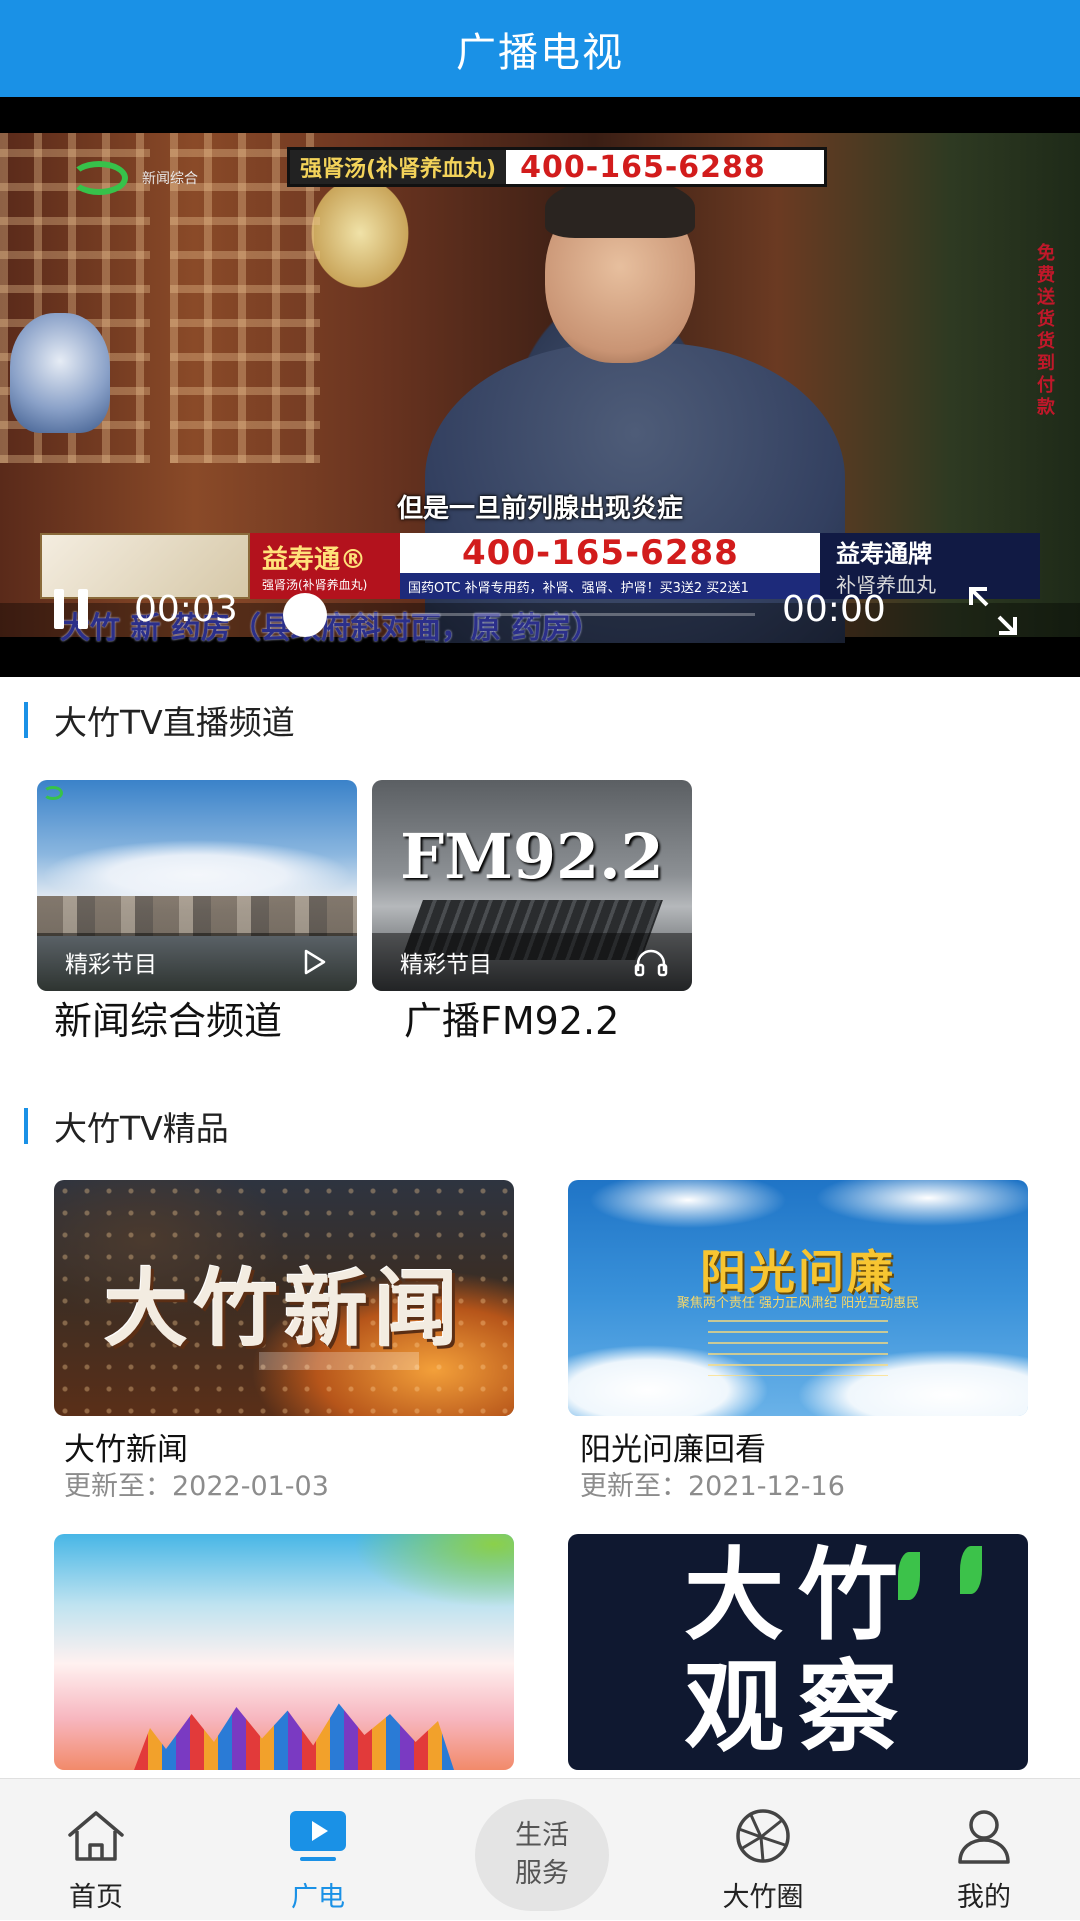  What do you see at coordinates (600, 553) in the screenshot?
I see `ad-bottom-phone: 400-165-6288` at bounding box center [600, 553].